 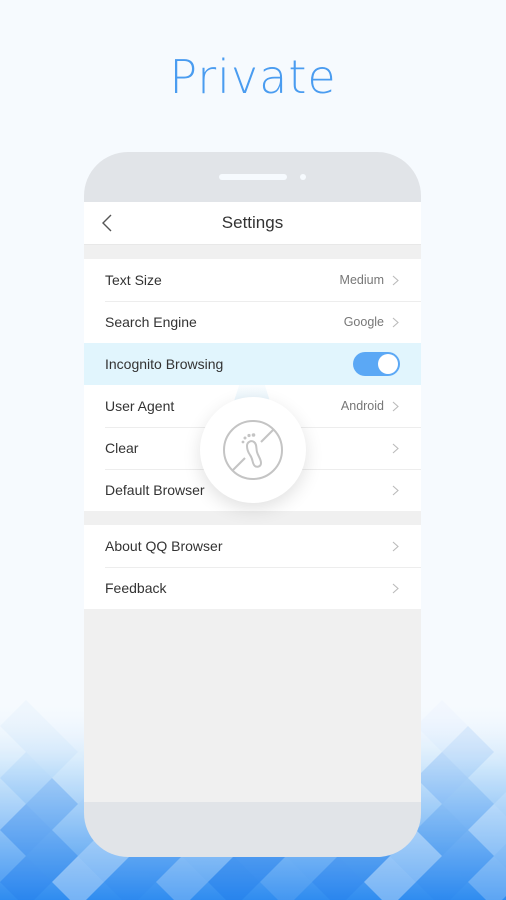 What do you see at coordinates (164, 364) in the screenshot?
I see `row-label: Incognito Browsing` at bounding box center [164, 364].